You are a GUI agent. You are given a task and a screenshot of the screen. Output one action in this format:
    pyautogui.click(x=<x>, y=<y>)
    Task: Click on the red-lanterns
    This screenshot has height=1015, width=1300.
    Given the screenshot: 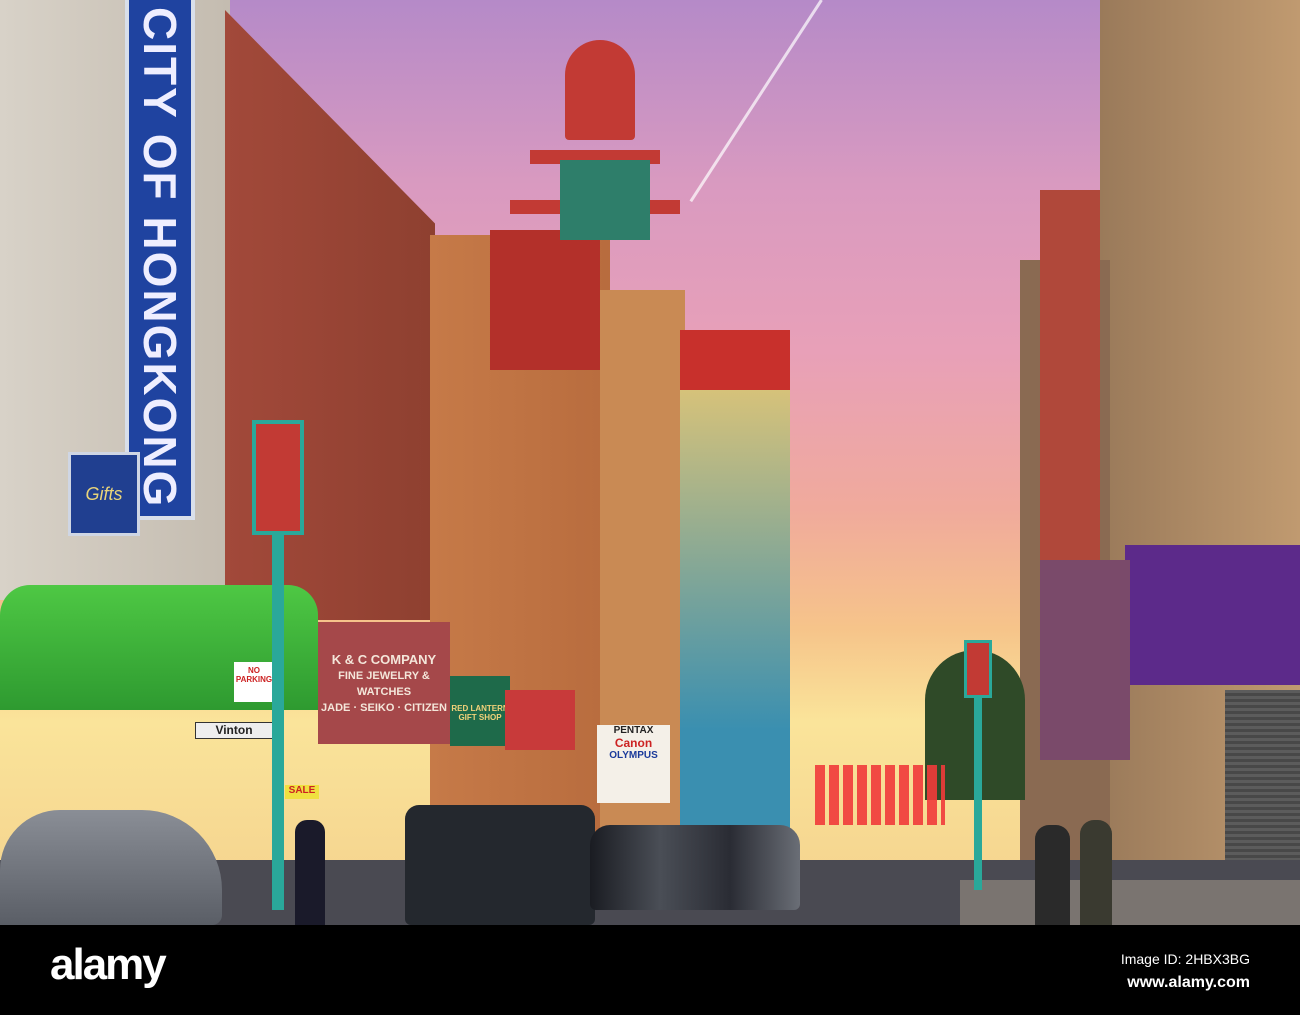 What is the action you would take?
    pyautogui.click(x=880, y=795)
    